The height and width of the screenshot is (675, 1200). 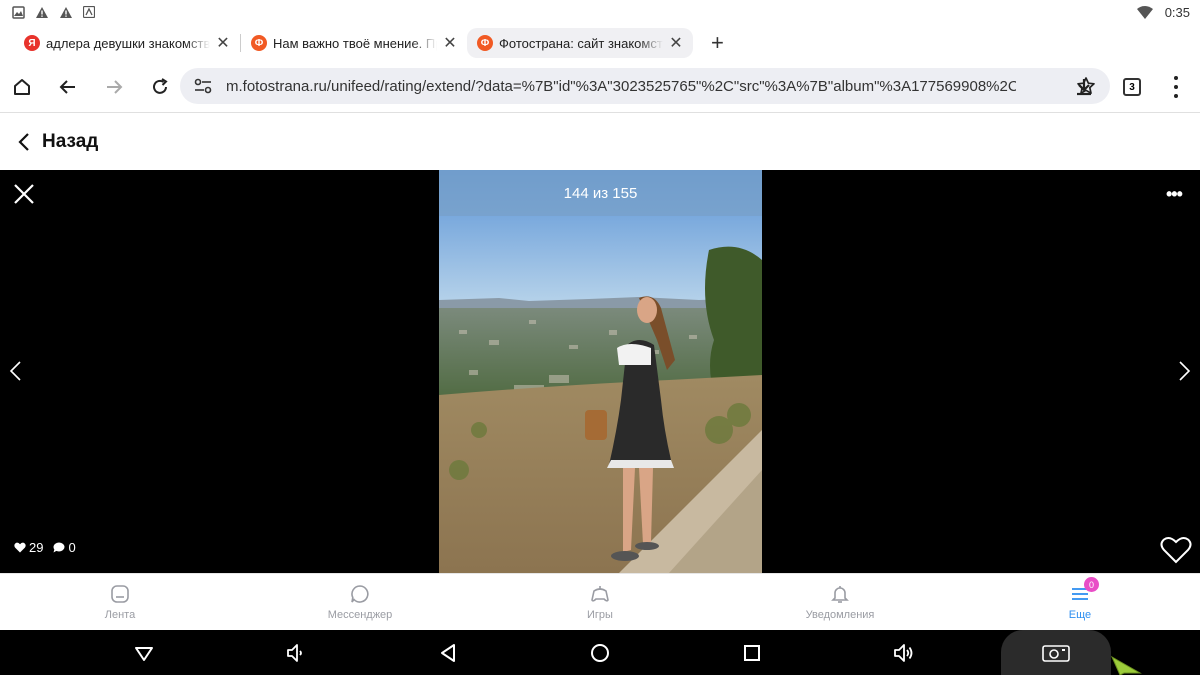 I want to click on close-icon, so click(x=24, y=194).